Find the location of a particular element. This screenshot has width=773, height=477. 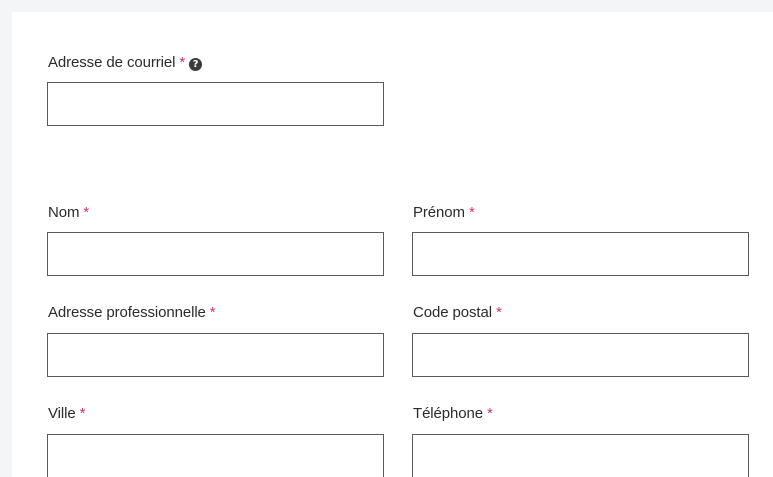

phone-label: Téléphone * is located at coordinates (453, 414).